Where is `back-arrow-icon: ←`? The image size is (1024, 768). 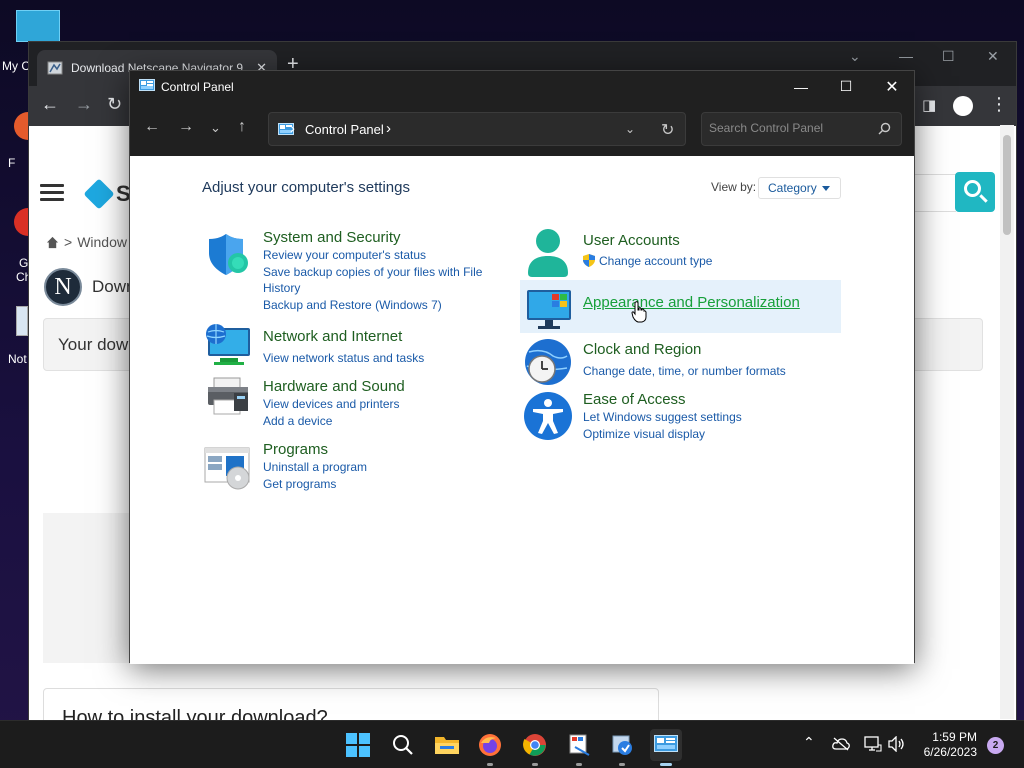
back-arrow-icon: ← is located at coordinates (50, 104).